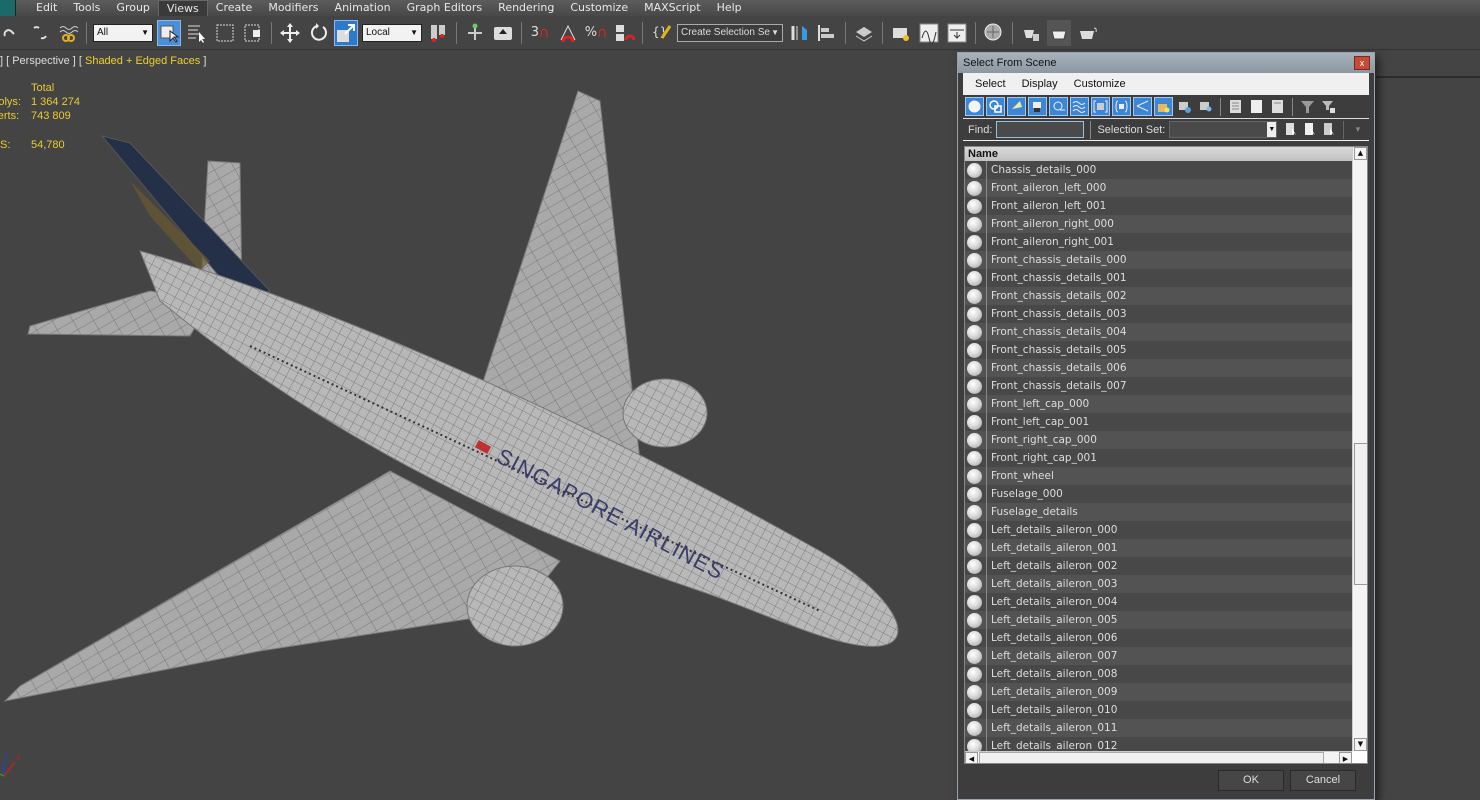 The image size is (1480, 800). Describe the element at coordinates (672, 8) in the screenshot. I see `menu-maxscript: MAXScript` at that location.